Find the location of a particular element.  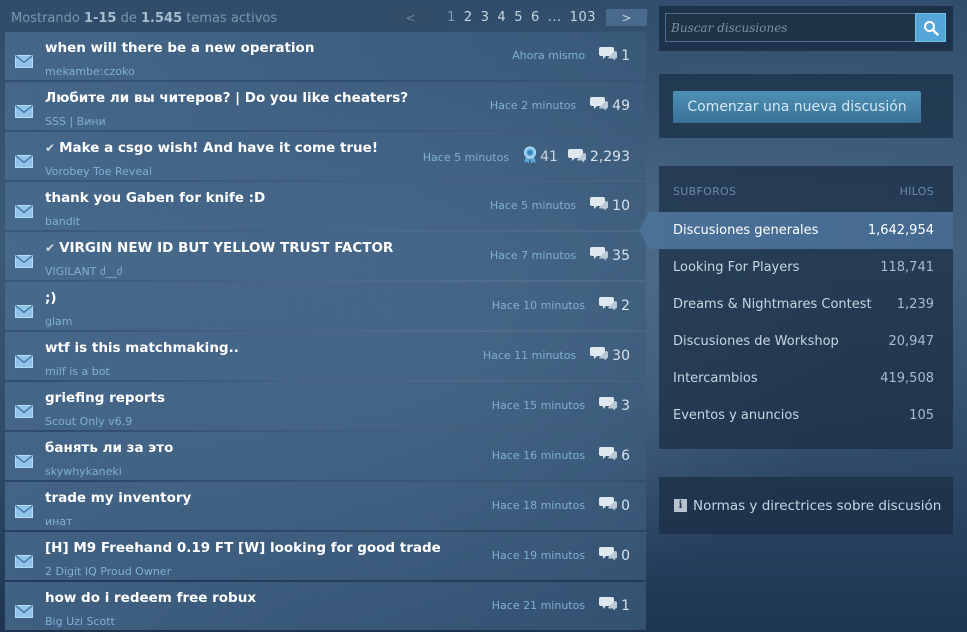

reply-count: 10 is located at coordinates (610, 205).